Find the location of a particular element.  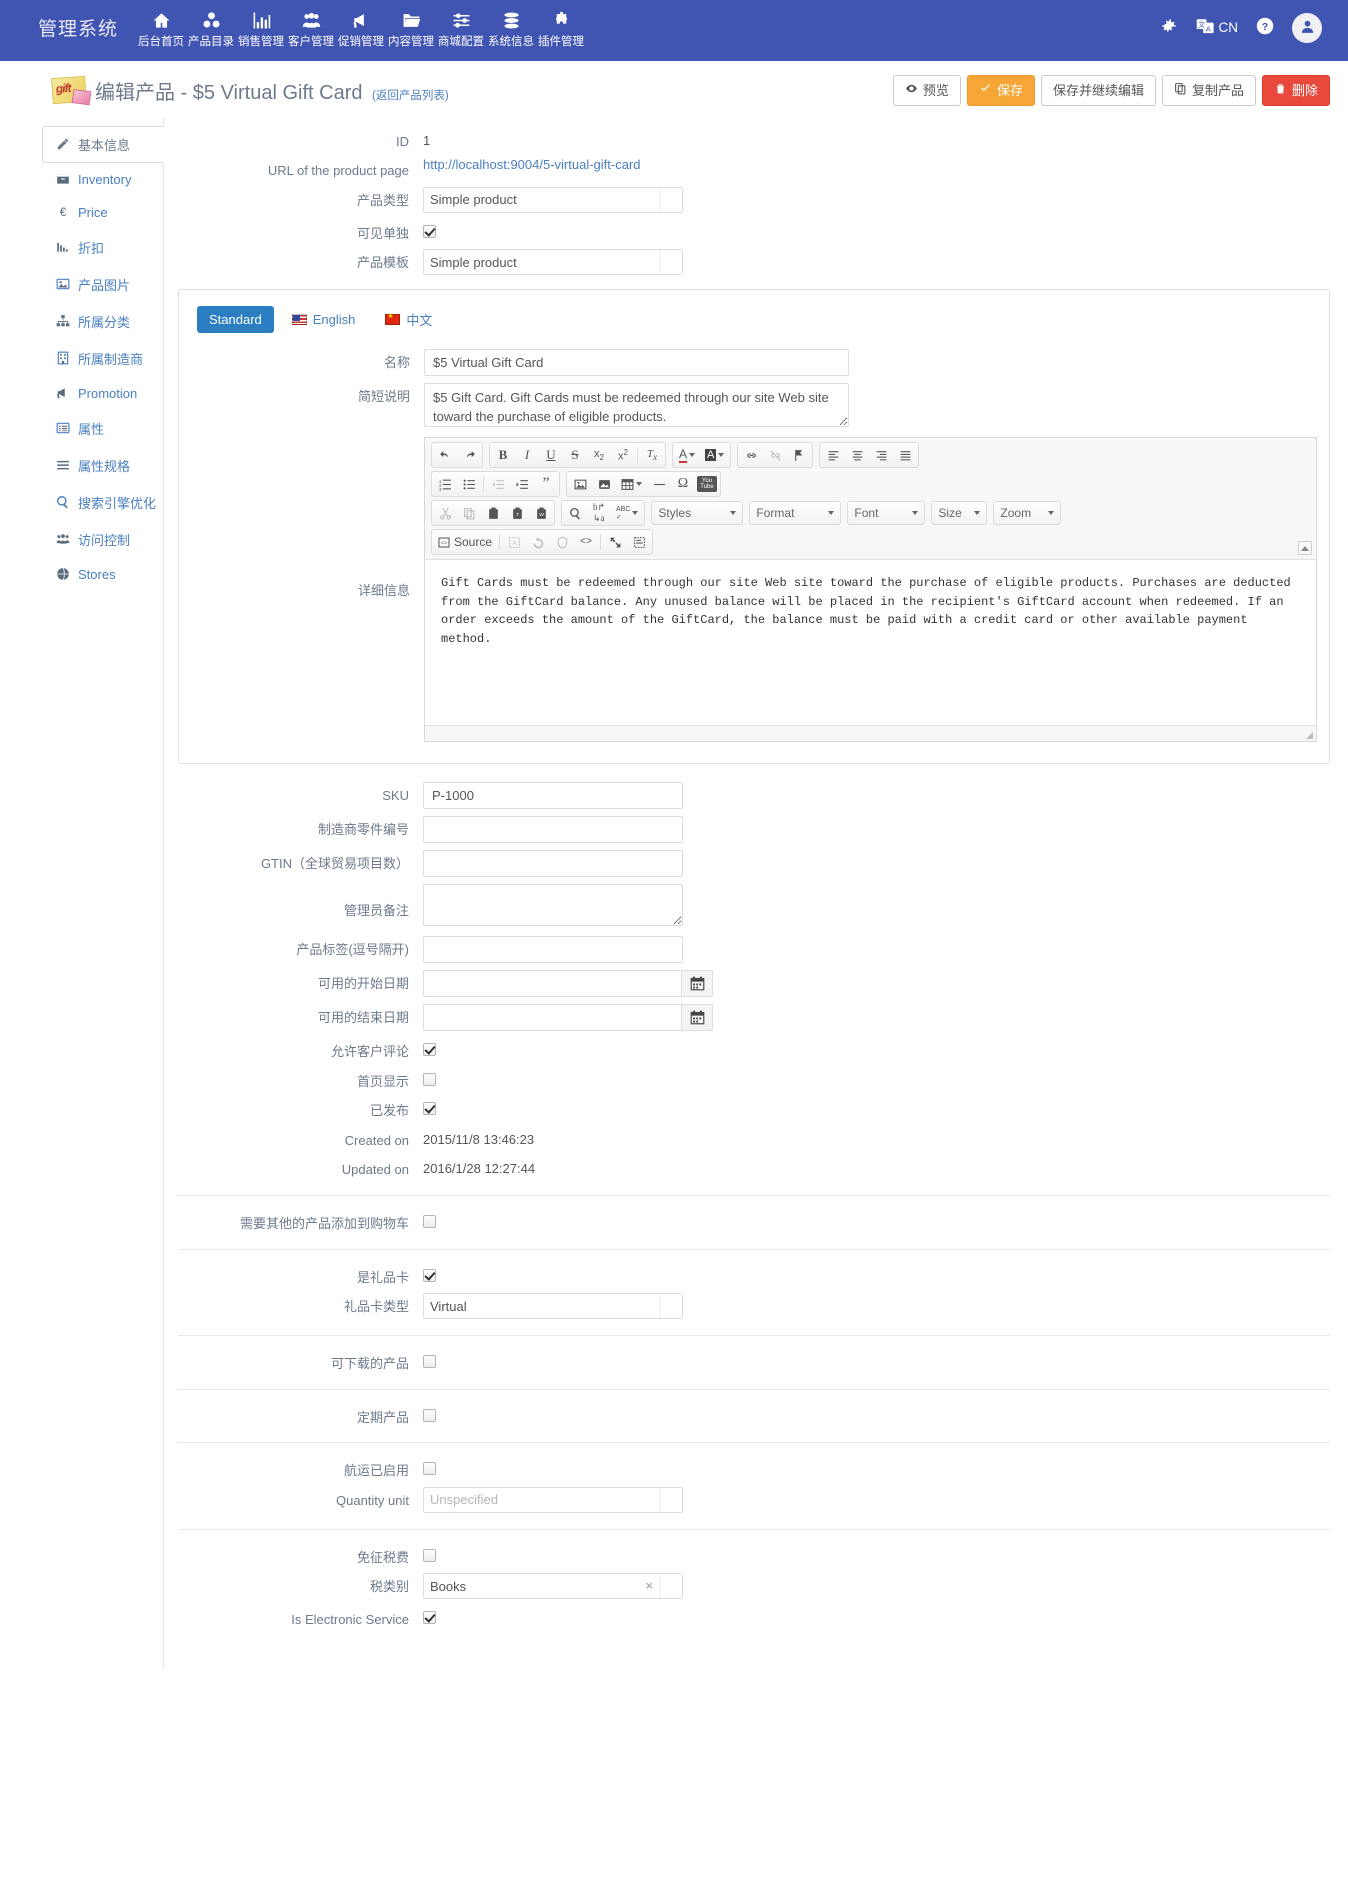

language-switcher: A文 CN is located at coordinates (1217, 27).